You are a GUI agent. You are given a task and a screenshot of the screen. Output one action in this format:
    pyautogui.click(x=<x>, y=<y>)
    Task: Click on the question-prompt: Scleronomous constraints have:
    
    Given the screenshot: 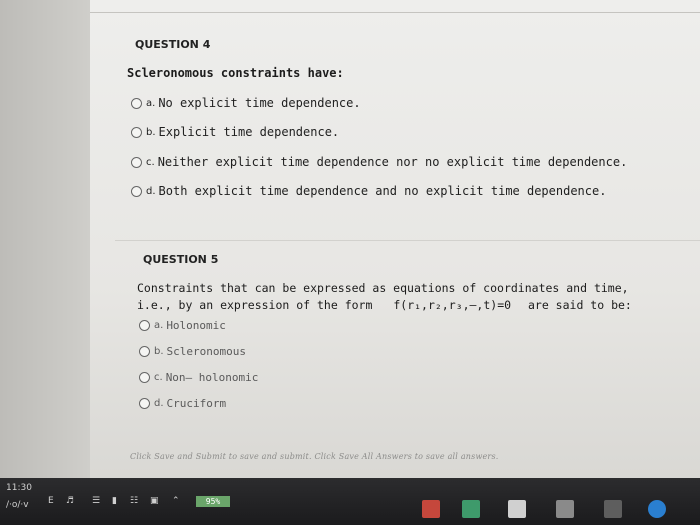 What is the action you would take?
    pyautogui.click(x=235, y=73)
    